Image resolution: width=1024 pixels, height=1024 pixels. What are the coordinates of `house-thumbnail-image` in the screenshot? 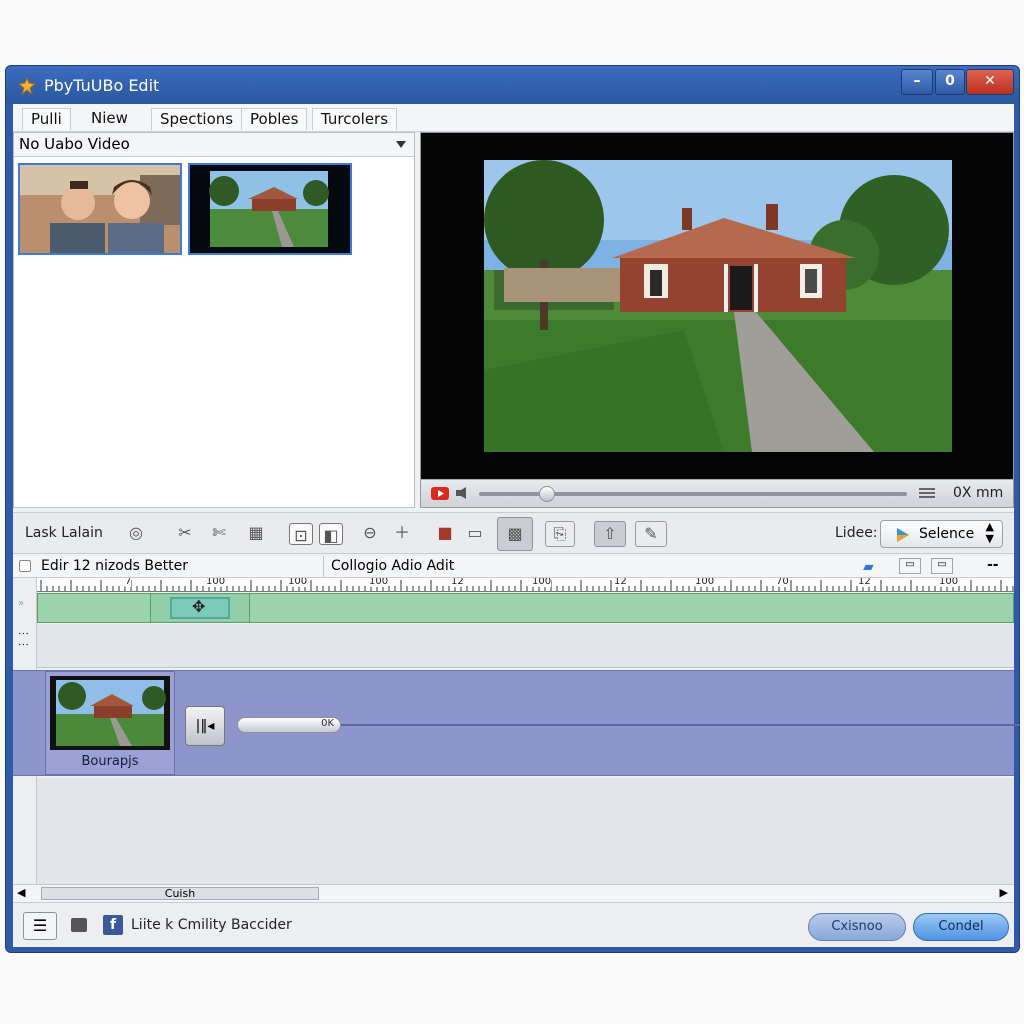 It's located at (270, 209).